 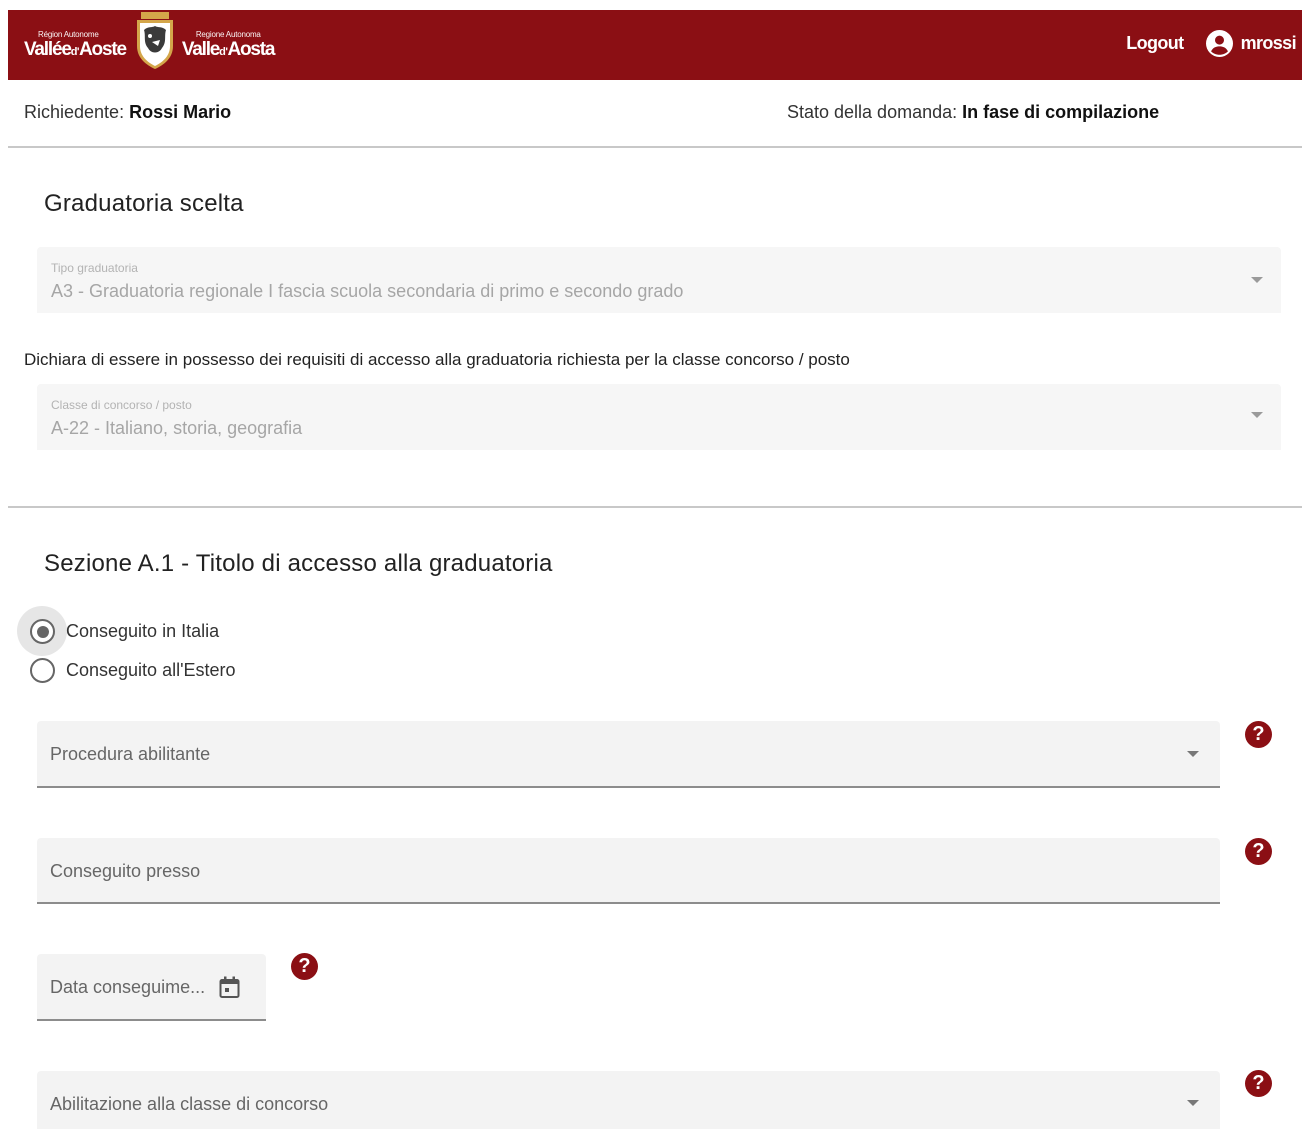 What do you see at coordinates (177, 428) in the screenshot?
I see `classe-concorso-value: A-22 - Italiano, storia, geografia` at bounding box center [177, 428].